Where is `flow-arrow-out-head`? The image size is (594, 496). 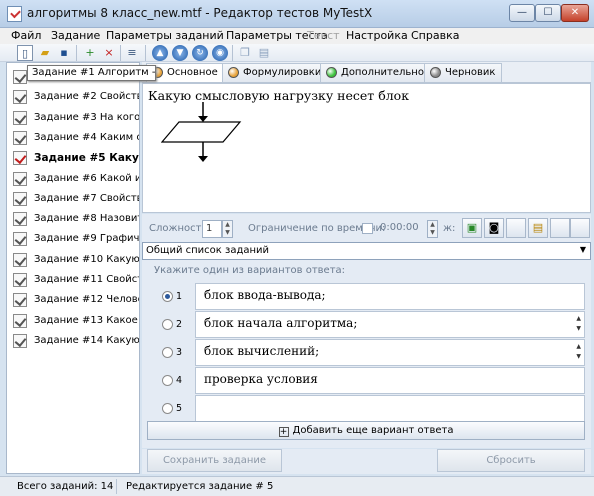 flow-arrow-out-head is located at coordinates (203, 159).